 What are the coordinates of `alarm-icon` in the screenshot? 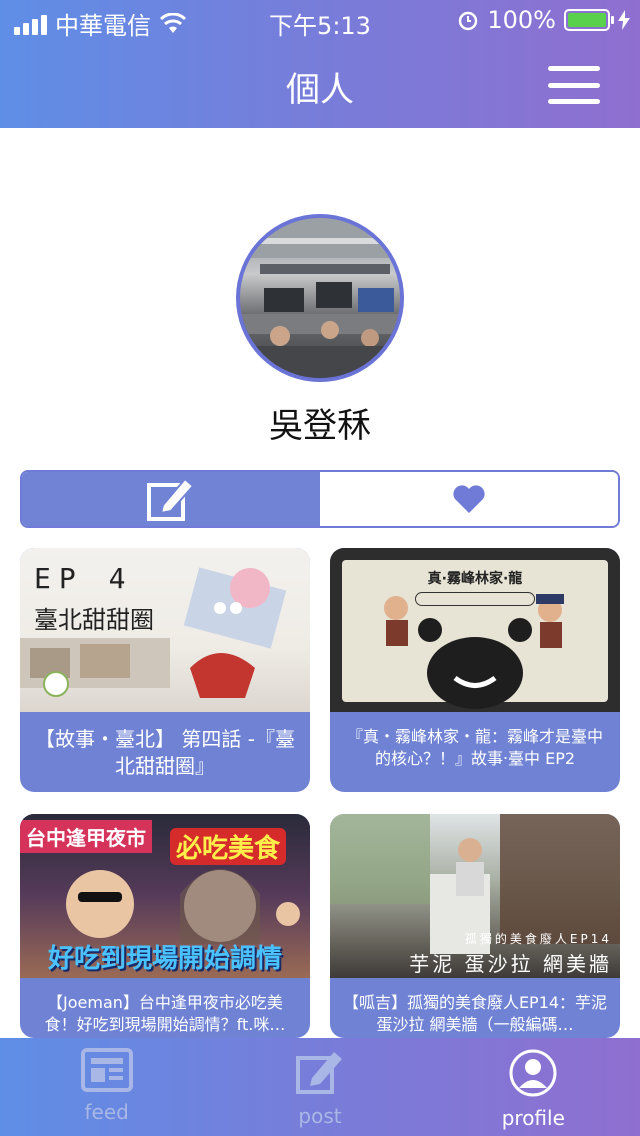 It's located at (468, 21).